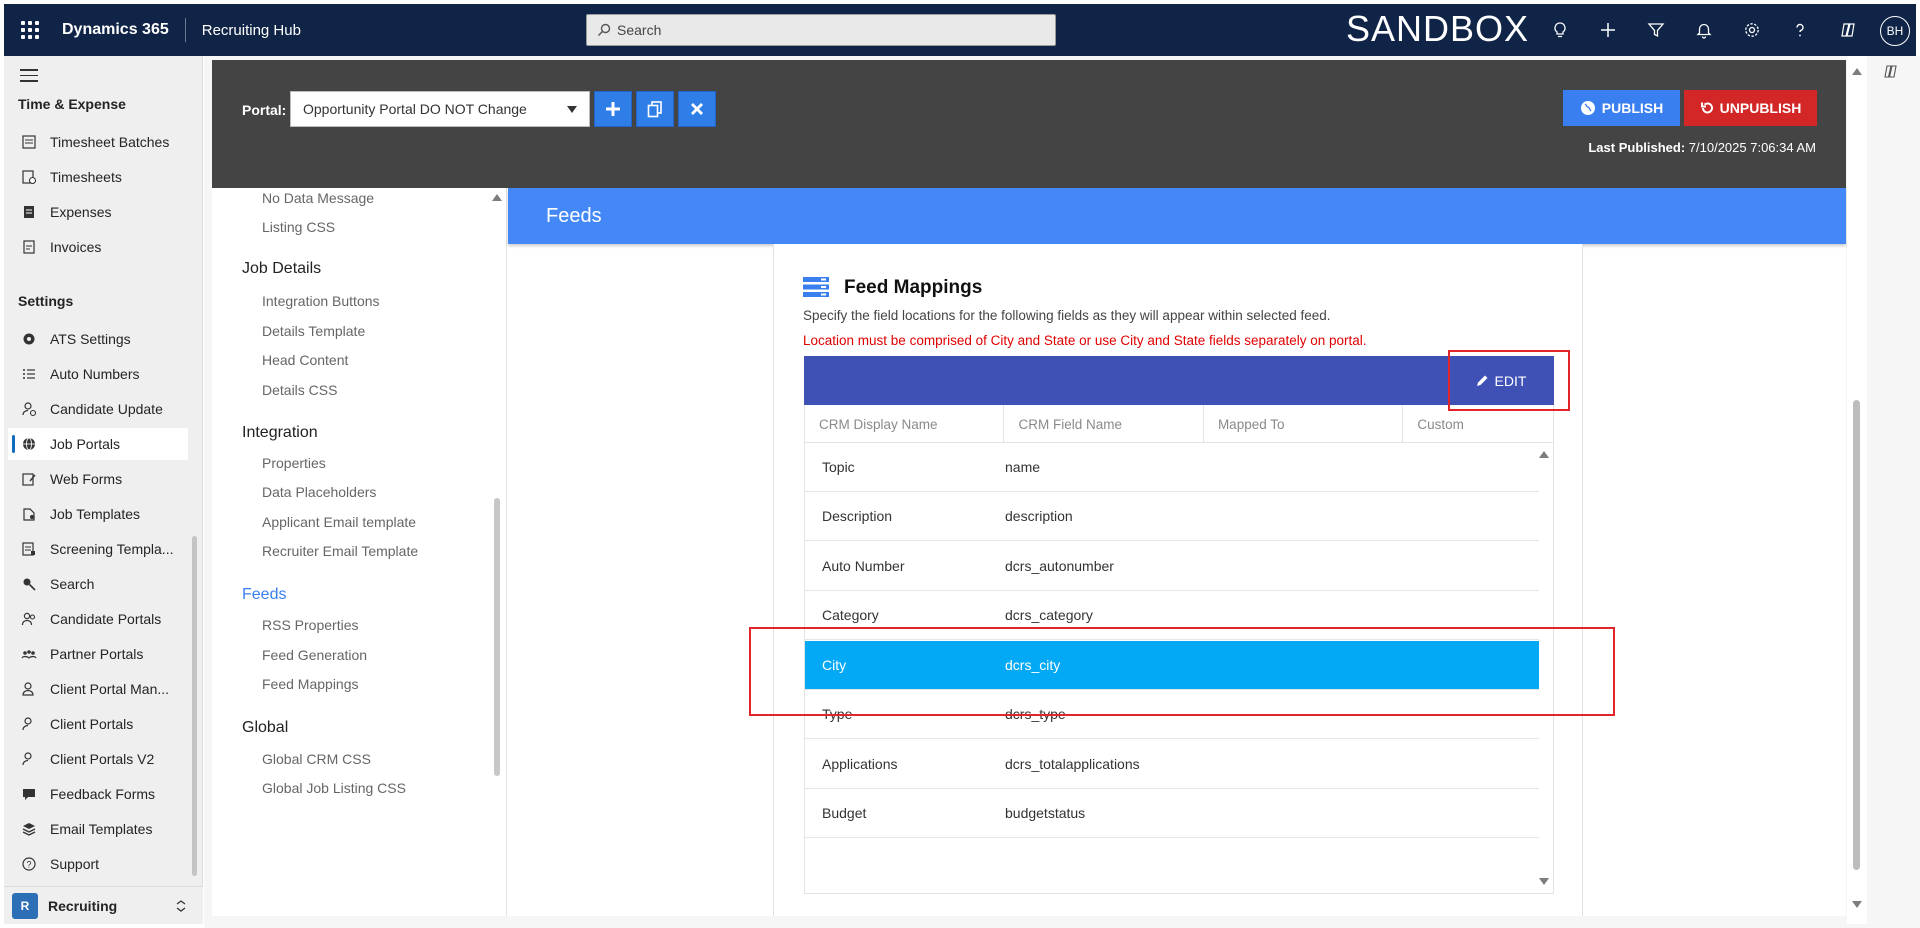  What do you see at coordinates (1560, 30) in the screenshot?
I see `lightbulb-icon` at bounding box center [1560, 30].